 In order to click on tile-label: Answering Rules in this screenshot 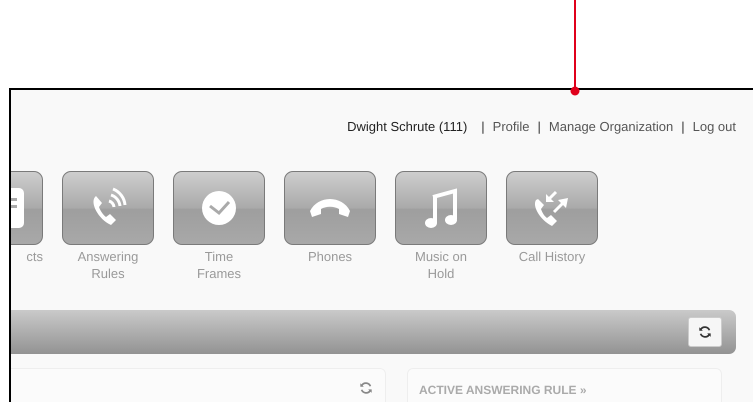, I will do `click(108, 265)`.